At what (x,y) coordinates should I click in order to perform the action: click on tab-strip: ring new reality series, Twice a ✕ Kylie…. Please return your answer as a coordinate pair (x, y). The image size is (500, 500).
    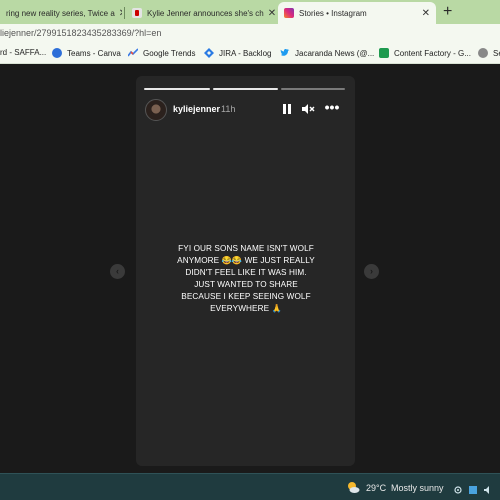
    Looking at the image, I should click on (250, 12).